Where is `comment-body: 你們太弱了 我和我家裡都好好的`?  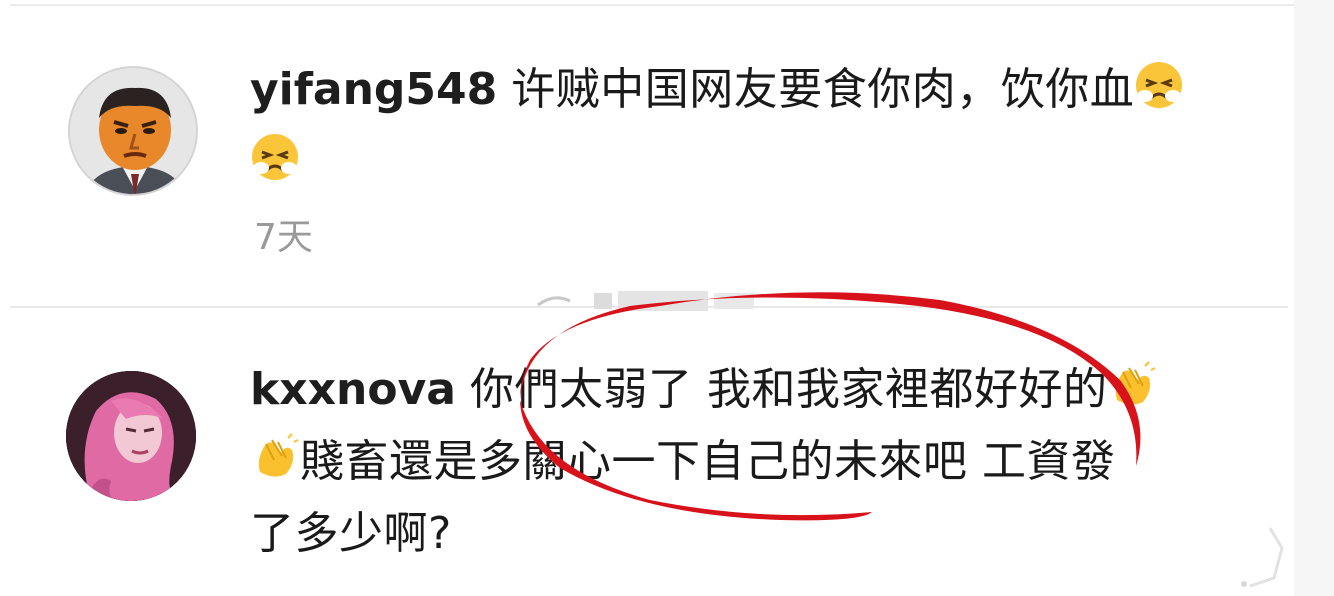 comment-body: 你們太弱了 我和我家裡都好好的 is located at coordinates (788, 389).